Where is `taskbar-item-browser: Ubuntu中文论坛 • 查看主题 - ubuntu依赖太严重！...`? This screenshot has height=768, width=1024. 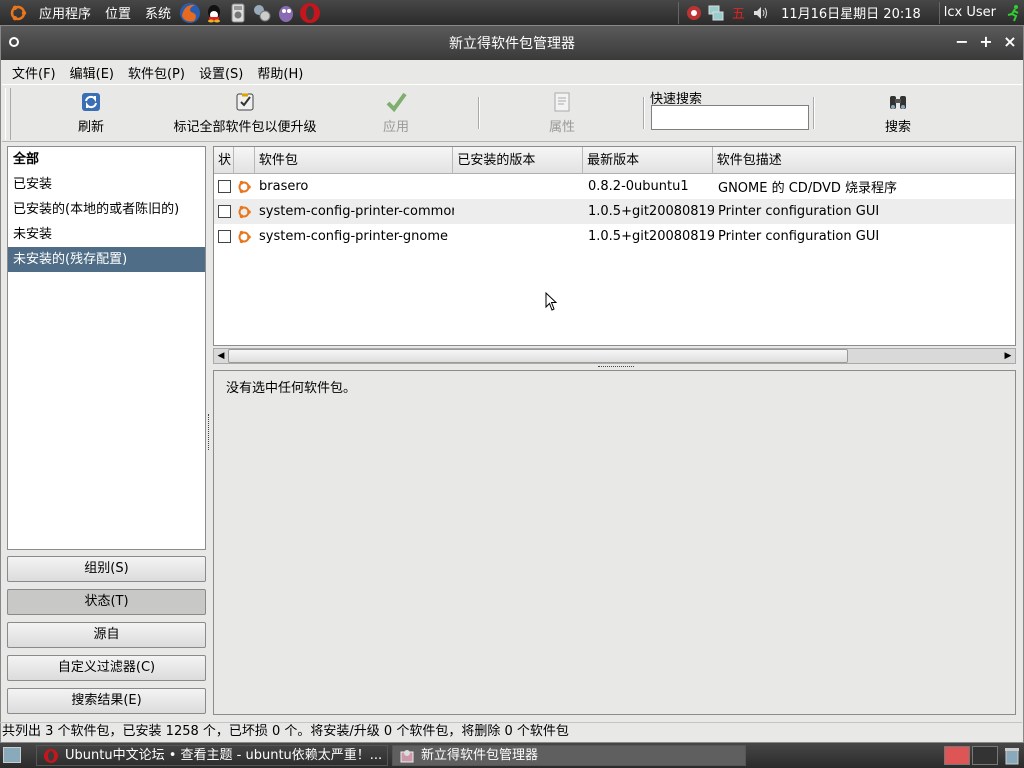
taskbar-item-browser: Ubuntu中文论坛 • 查看主题 - ubuntu依赖太严重！... is located at coordinates (212, 755).